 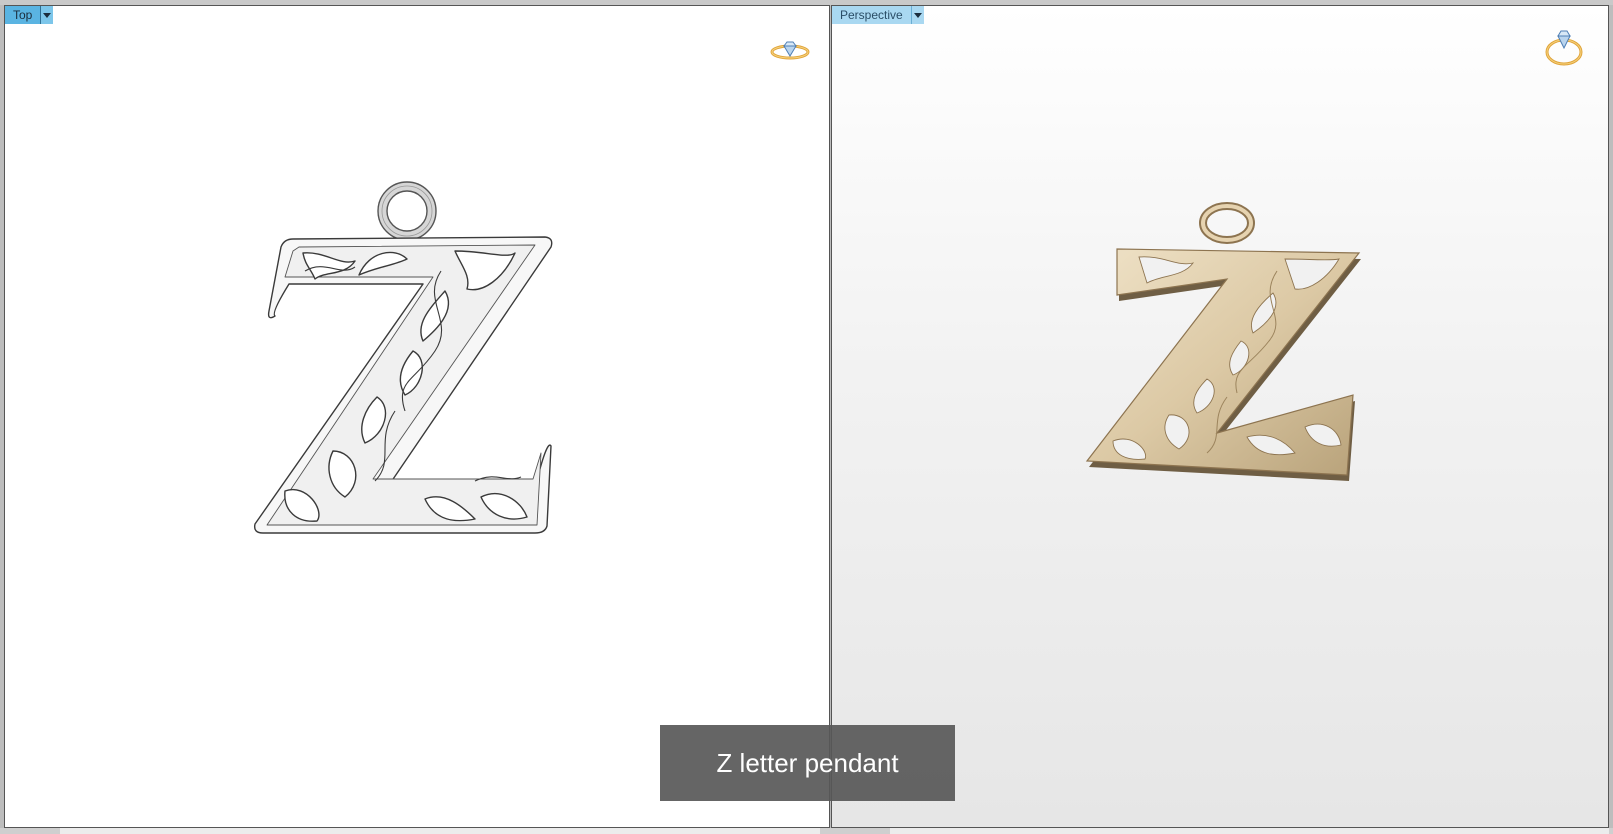 I want to click on caption-text: Z letter pendant, so click(x=807, y=762).